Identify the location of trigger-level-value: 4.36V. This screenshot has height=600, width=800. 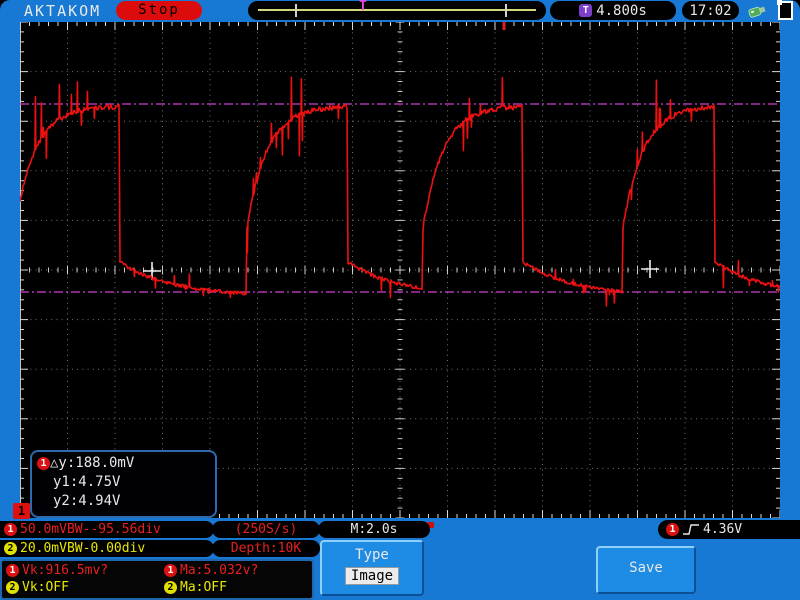
(723, 529).